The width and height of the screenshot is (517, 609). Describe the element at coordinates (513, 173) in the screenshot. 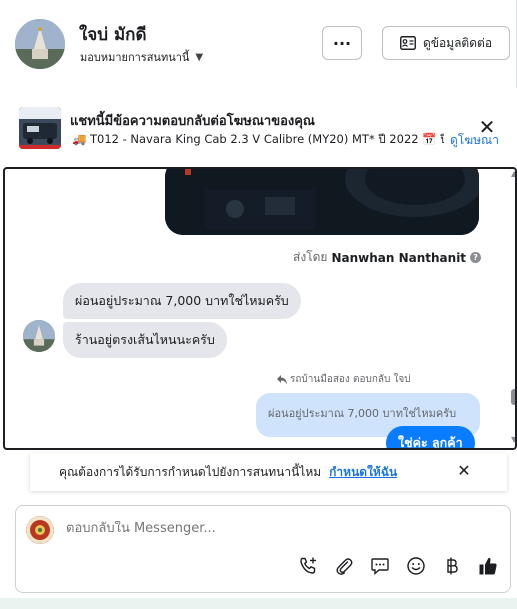

I see `scroll-up-icon: ▲` at that location.